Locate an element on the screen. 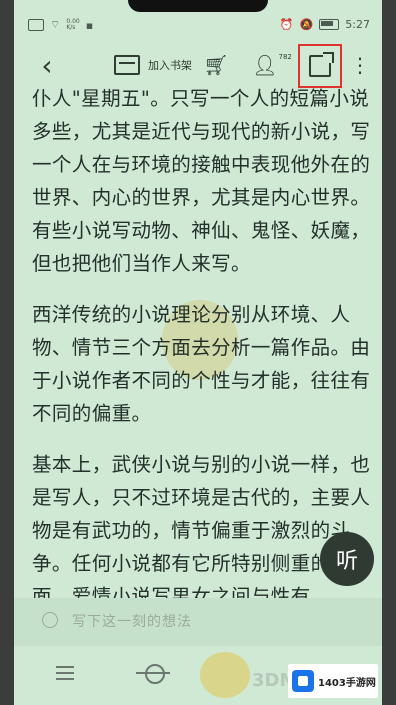 This screenshot has width=396, height=705. add-to-shelf-label: 加入书架 is located at coordinates (170, 65).